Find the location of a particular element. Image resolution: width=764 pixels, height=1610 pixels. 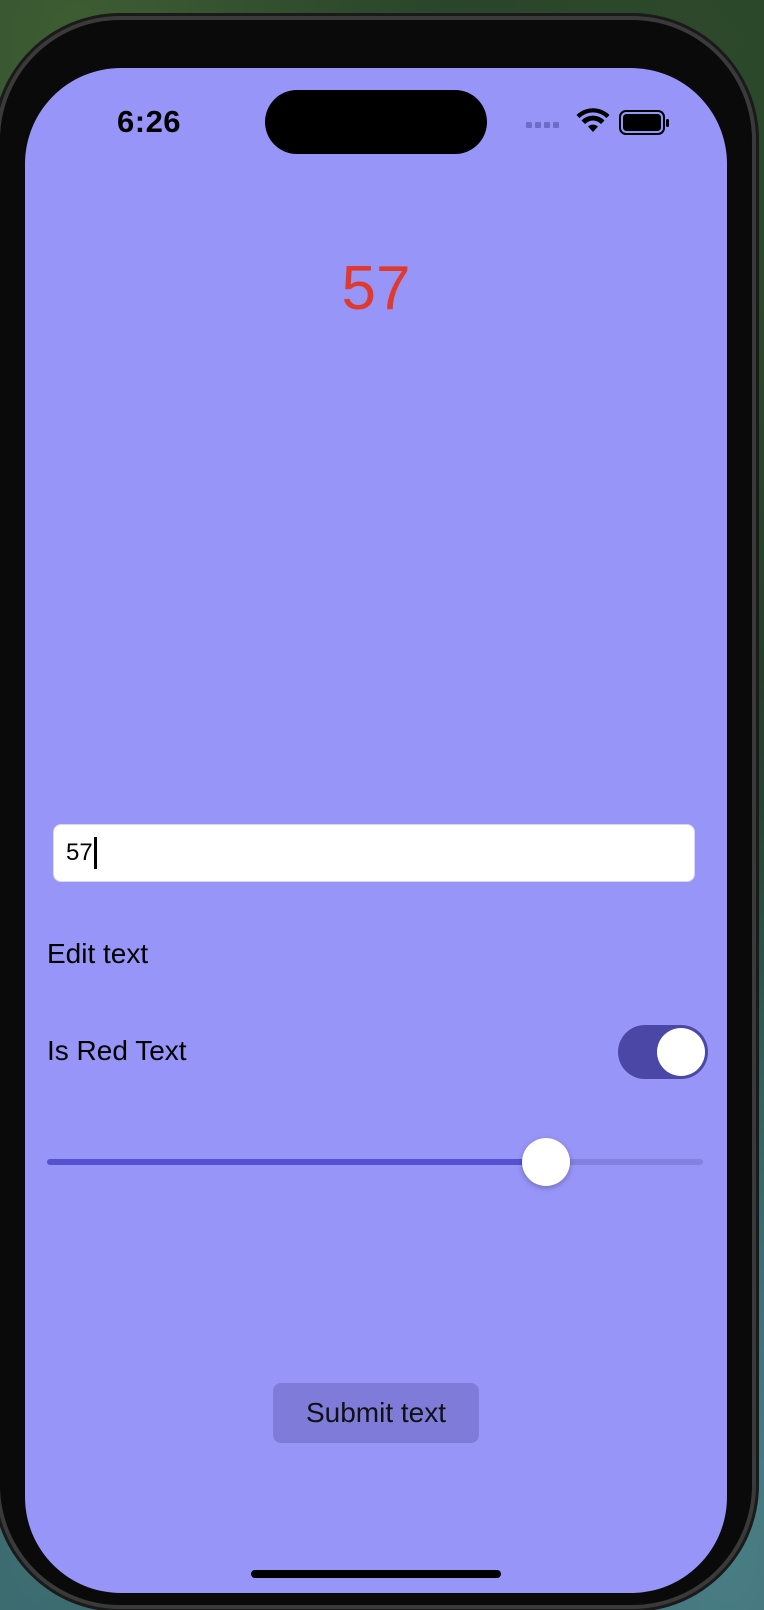

text-input-field: 57 is located at coordinates (374, 853).